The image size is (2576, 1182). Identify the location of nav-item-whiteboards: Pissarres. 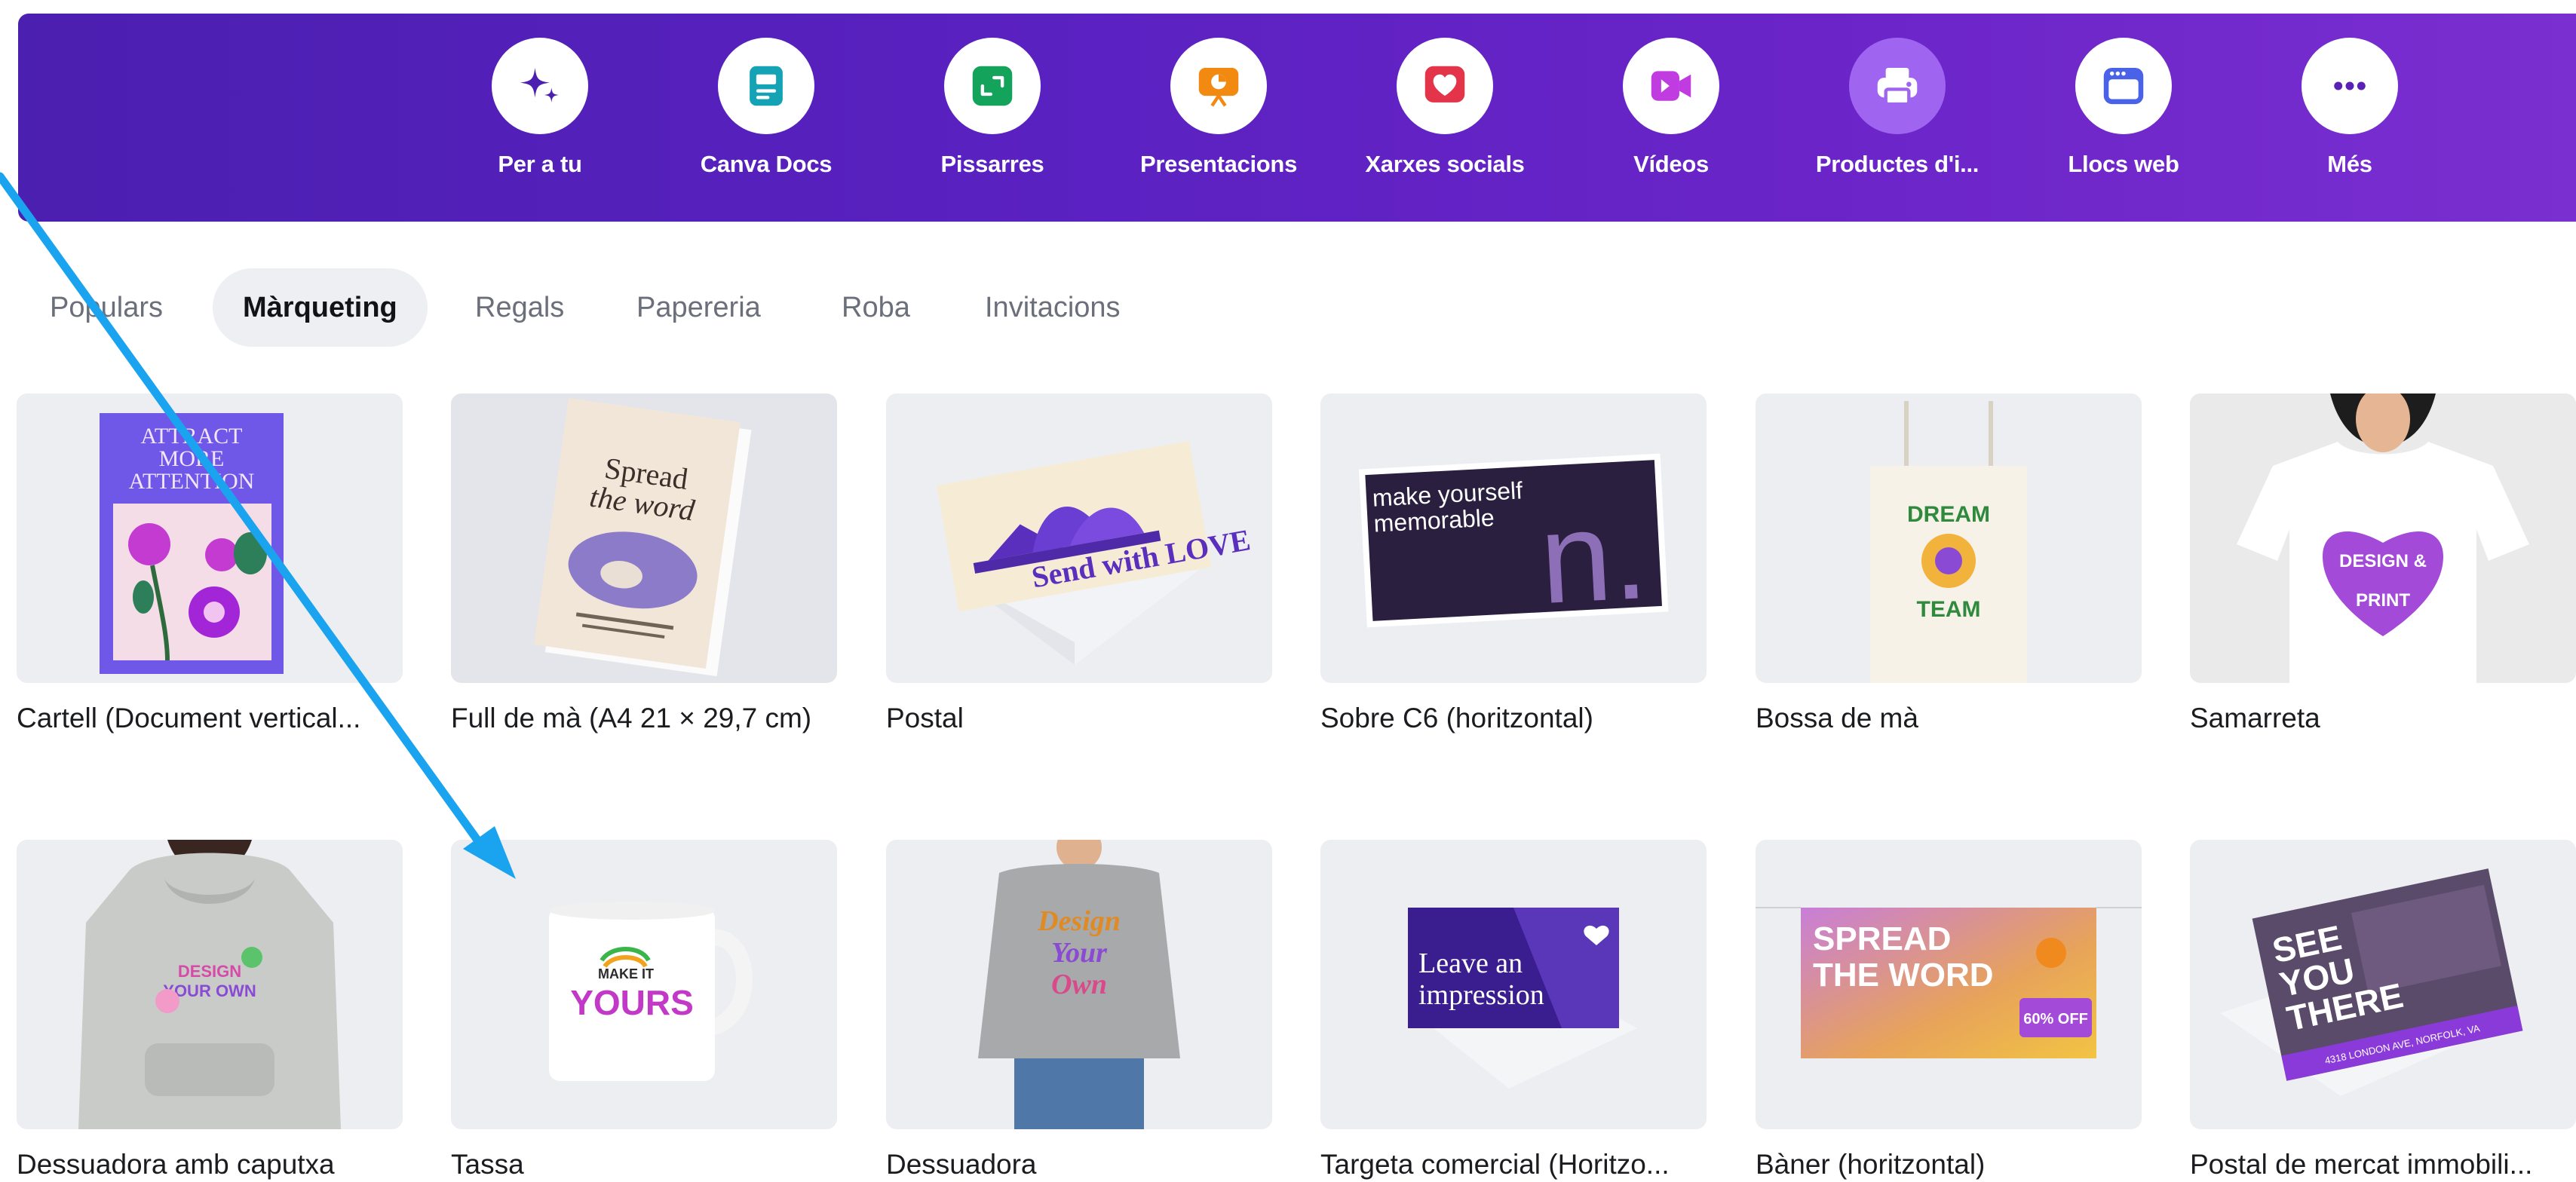
(992, 108).